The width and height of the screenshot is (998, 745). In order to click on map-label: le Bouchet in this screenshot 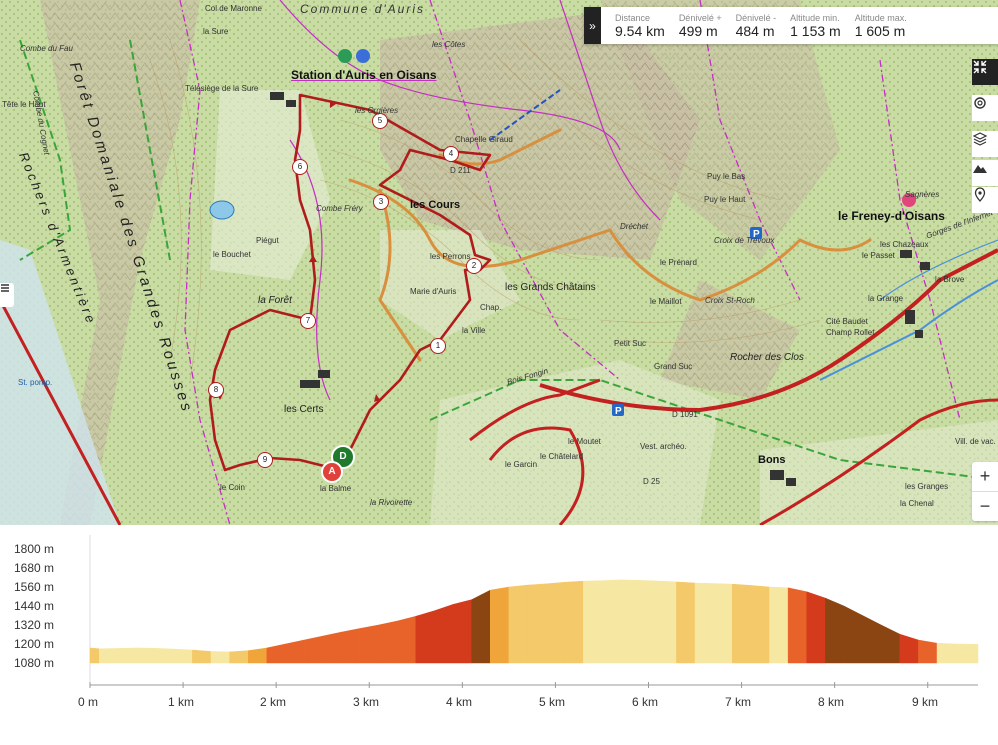, I will do `click(232, 254)`.